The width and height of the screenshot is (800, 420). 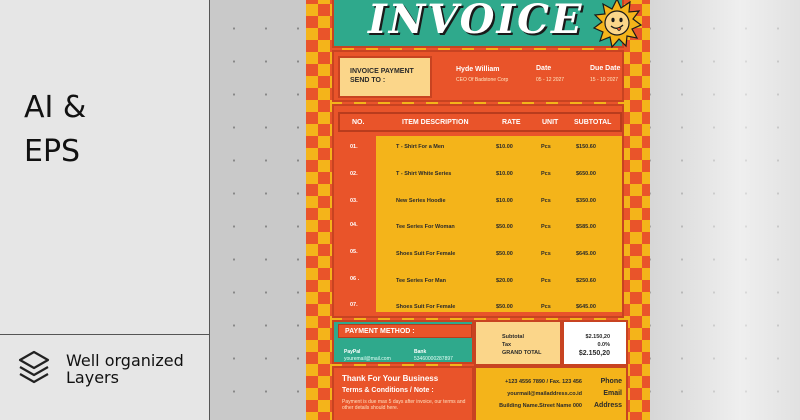 I want to click on row-subtotal: $350.00, so click(x=586, y=201).